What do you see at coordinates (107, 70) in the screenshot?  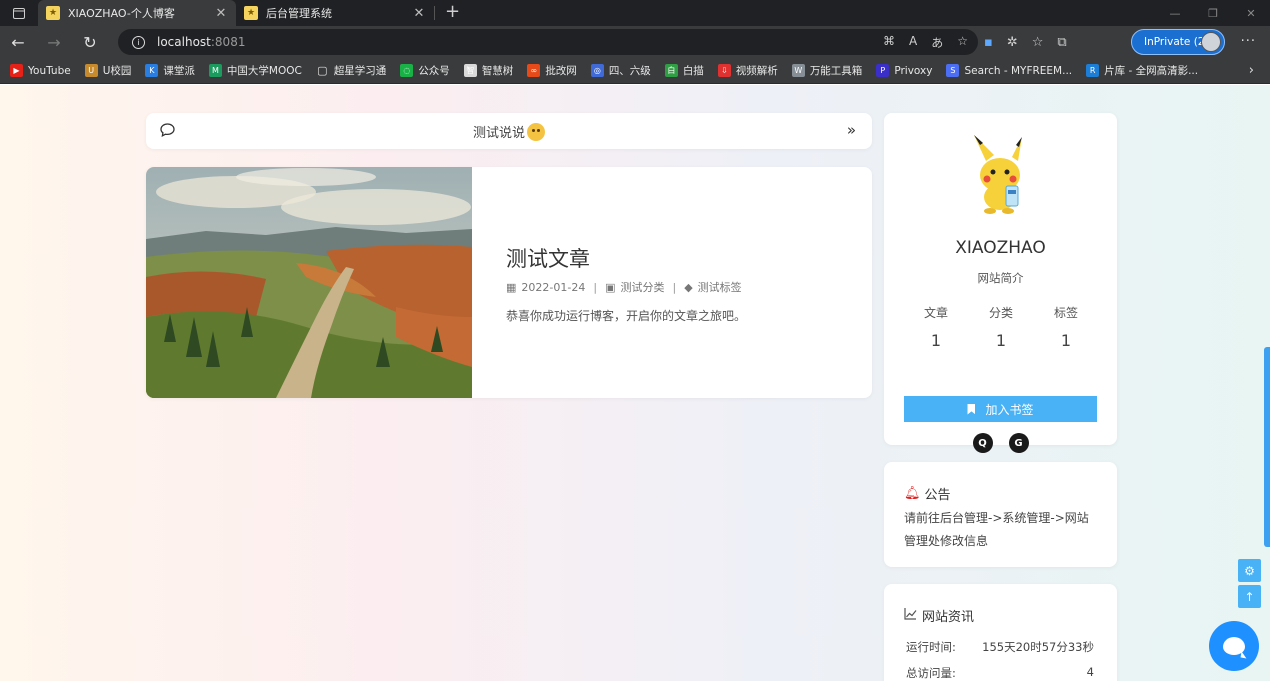 I see `bookmark-item: U U校园` at bounding box center [107, 70].